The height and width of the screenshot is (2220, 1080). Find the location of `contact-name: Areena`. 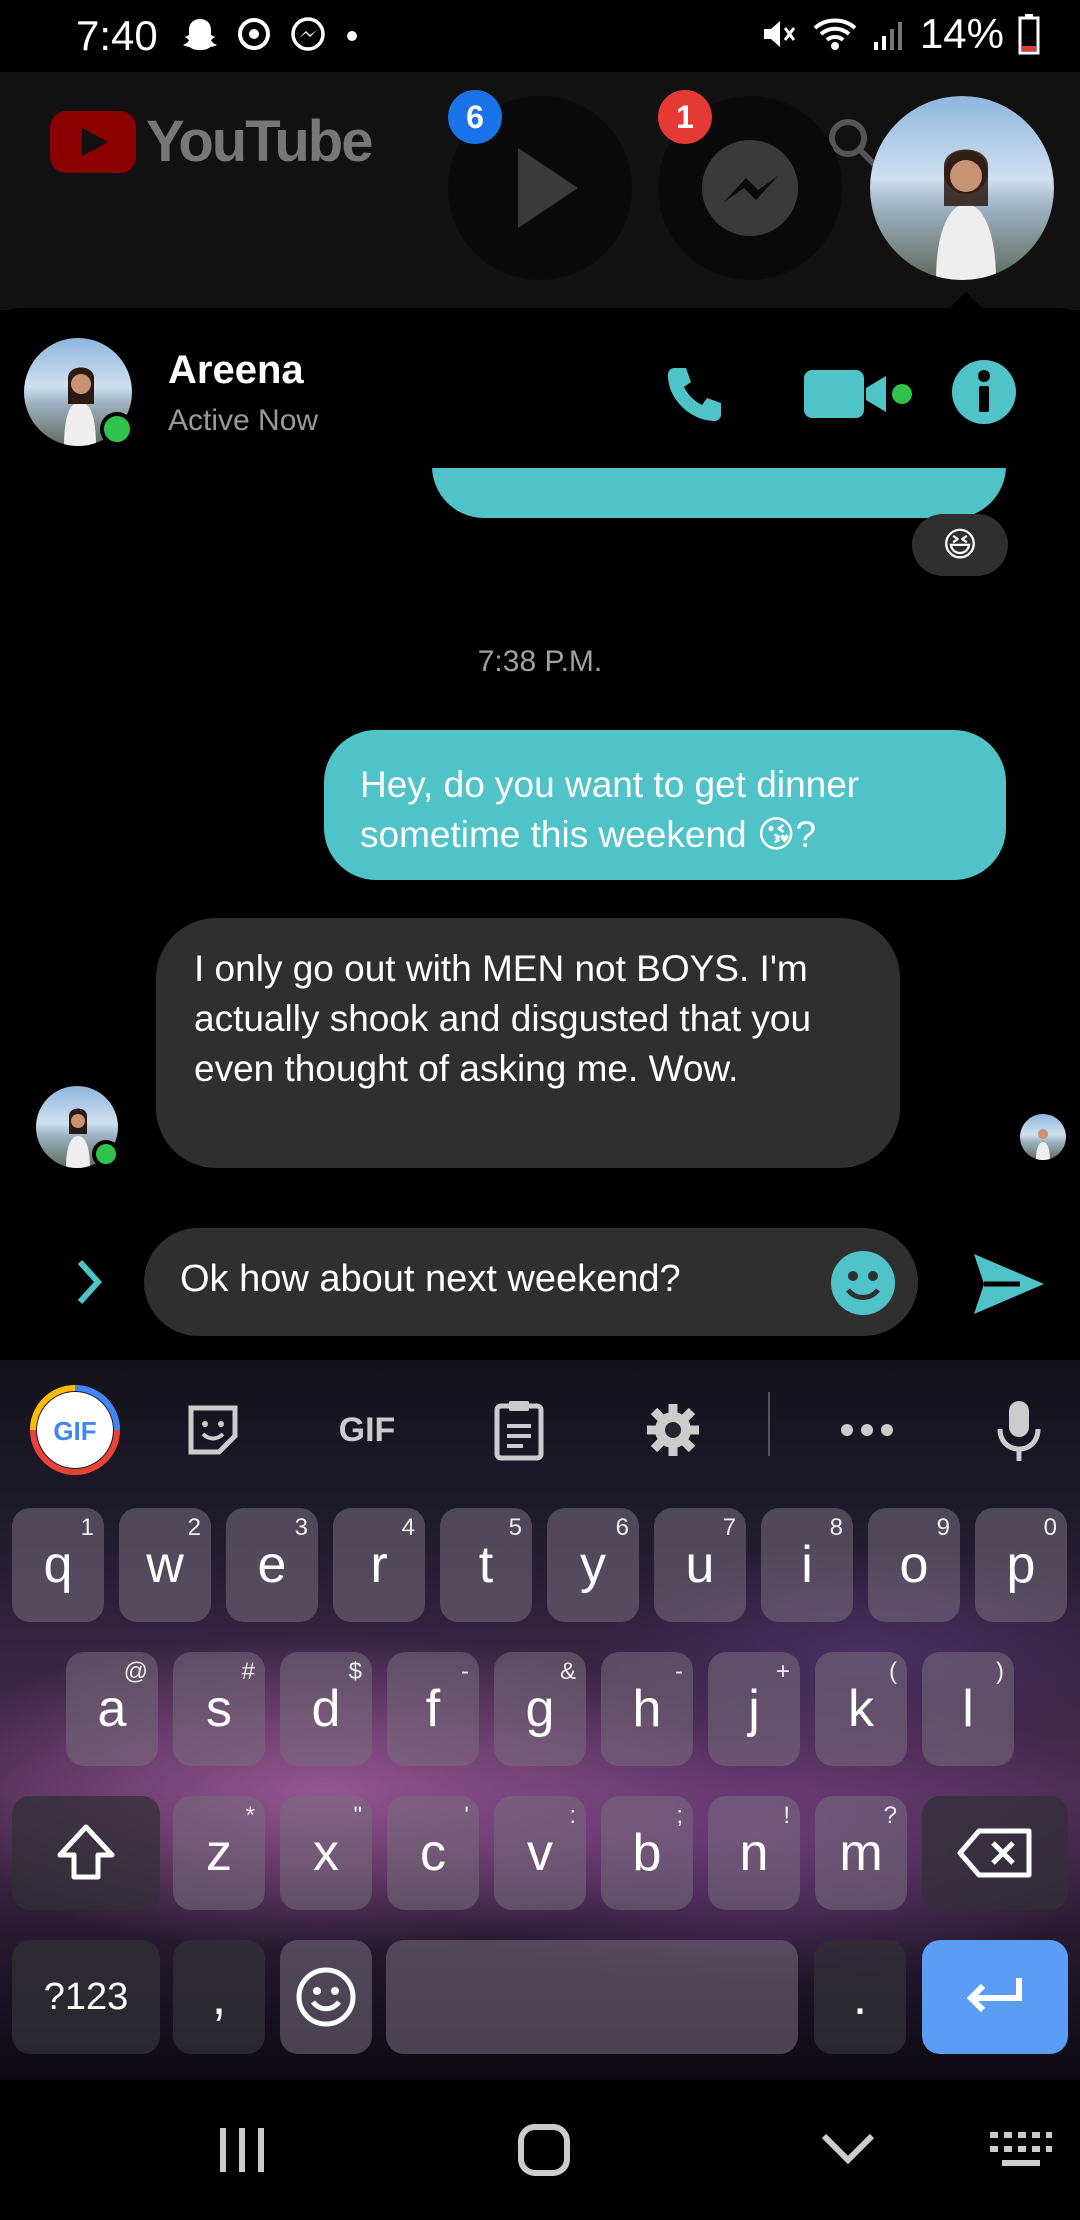

contact-name: Areena is located at coordinates (236, 370).